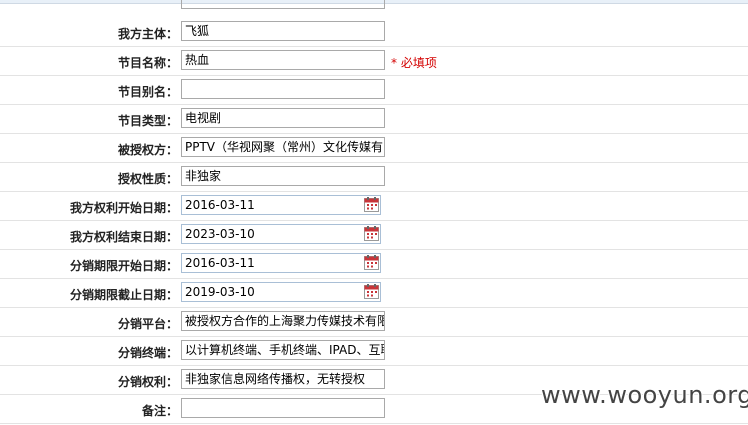 The width and height of the screenshot is (748, 425). What do you see at coordinates (147, 150) in the screenshot?
I see `licensee-label: 被授权方：` at bounding box center [147, 150].